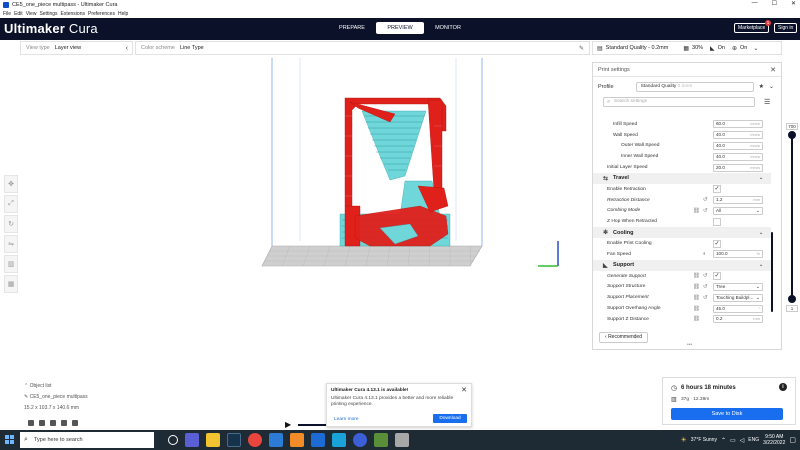 This screenshot has height=450, width=800. Describe the element at coordinates (318, 440) in the screenshot. I see `cura-taskbar-icon` at that location.